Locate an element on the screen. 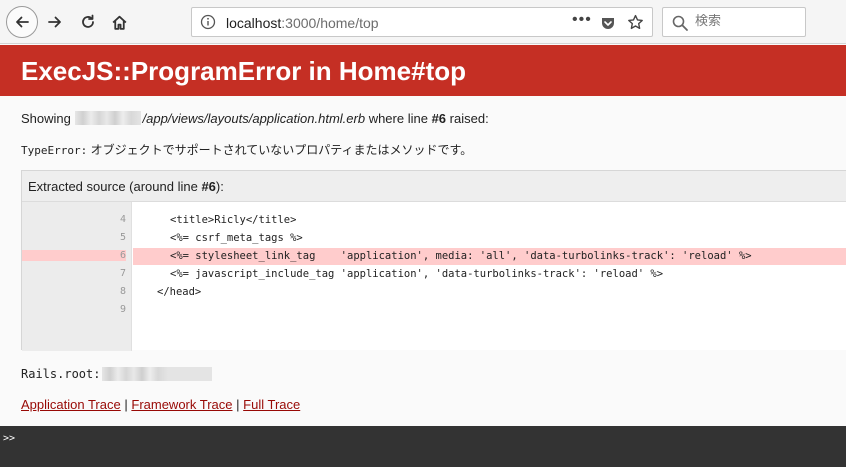 The height and width of the screenshot is (467, 846). bookmark-star-icon is located at coordinates (635, 22).